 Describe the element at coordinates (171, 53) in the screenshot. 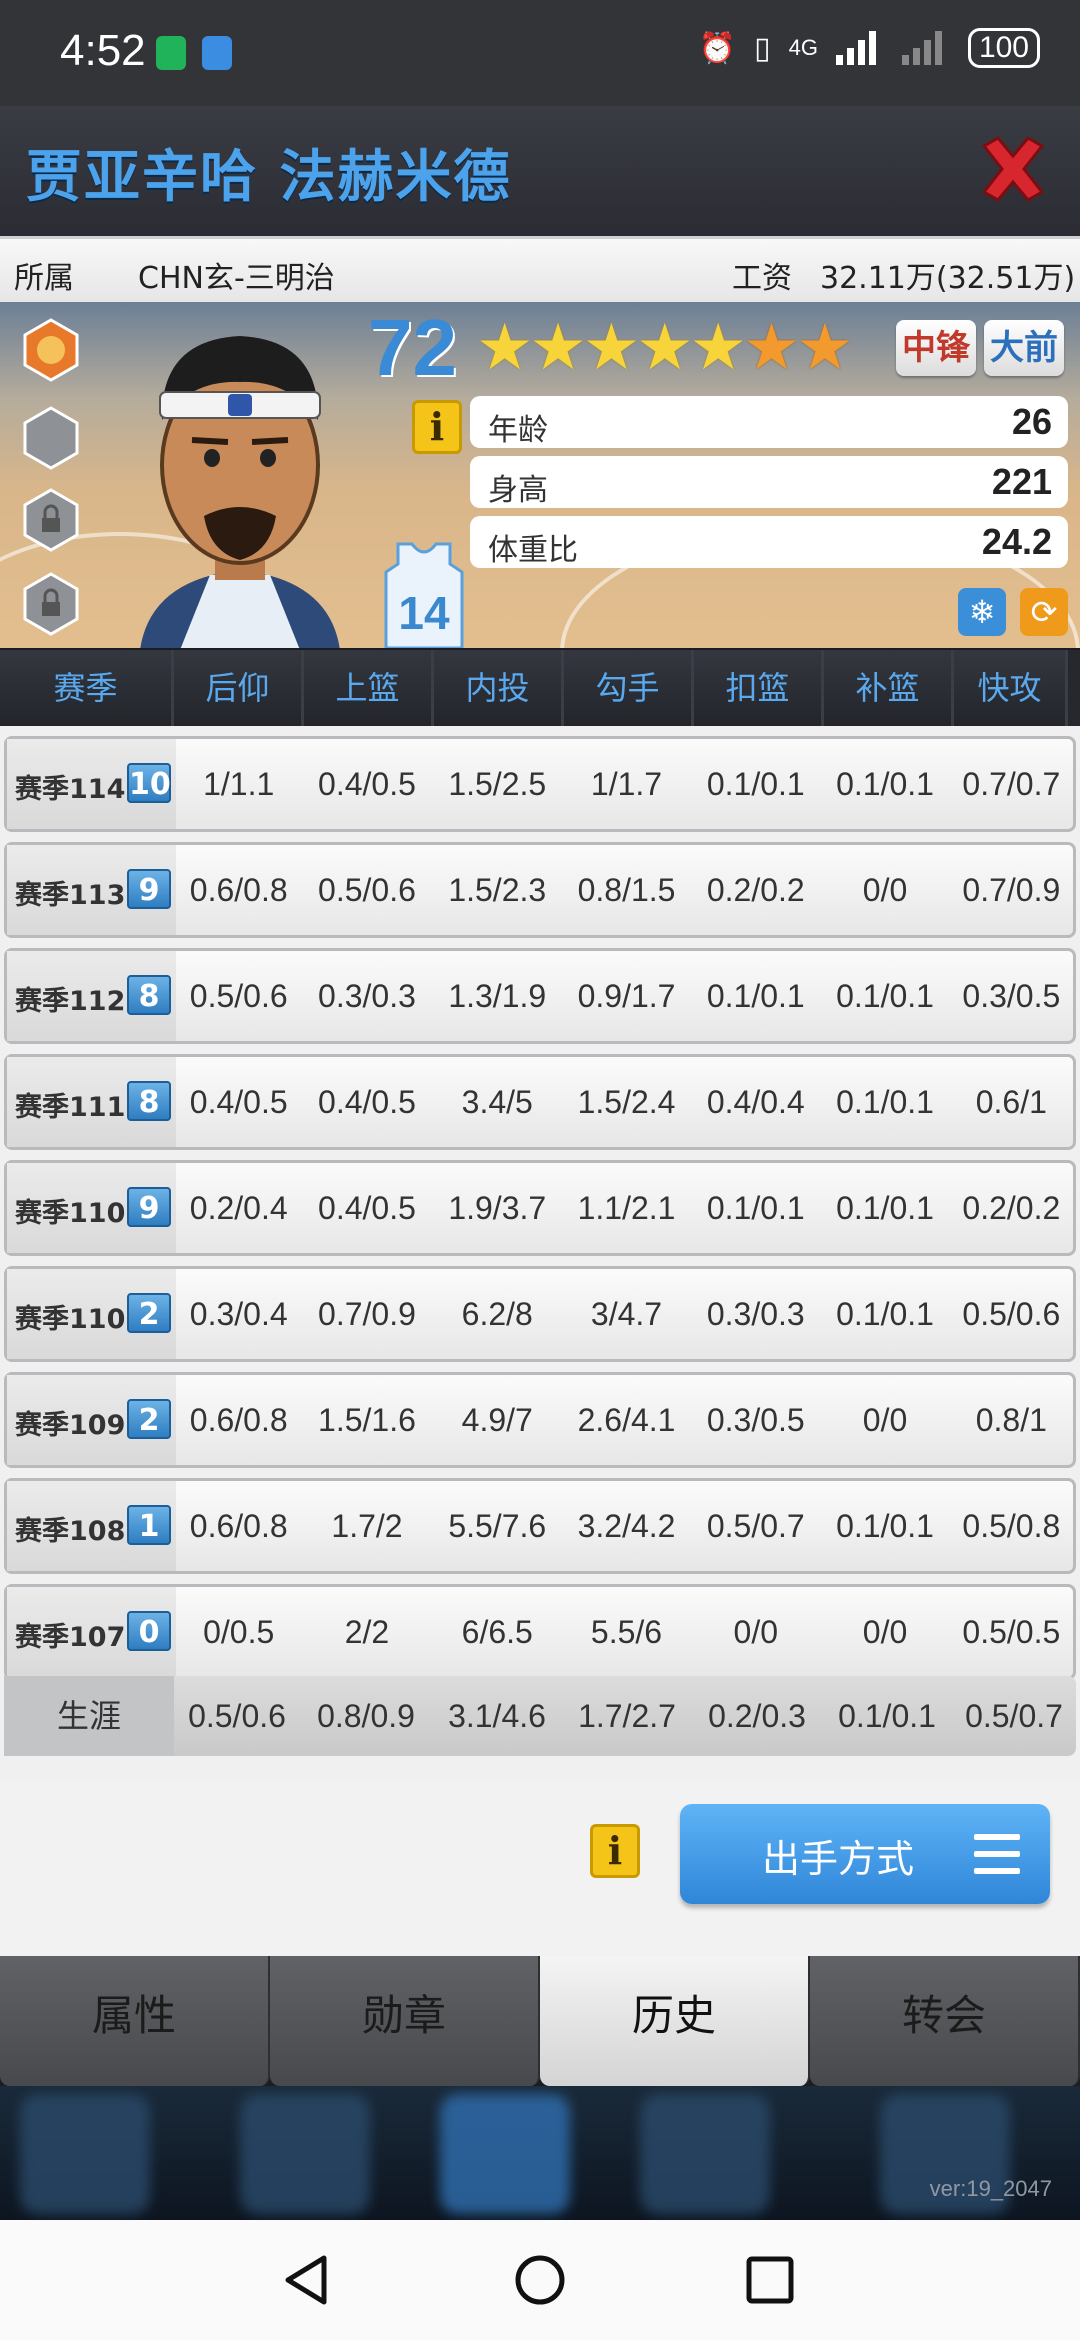

I see `hourglass-app-icon` at that location.